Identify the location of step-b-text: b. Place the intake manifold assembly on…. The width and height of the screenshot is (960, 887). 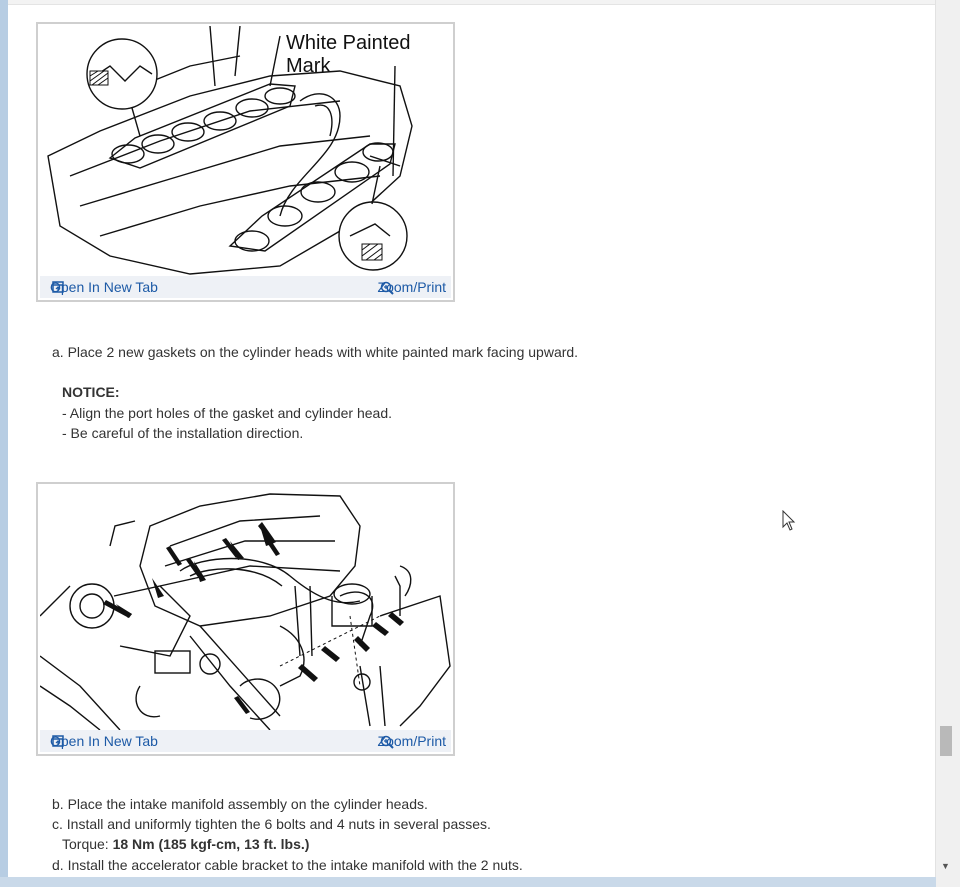
(240, 804).